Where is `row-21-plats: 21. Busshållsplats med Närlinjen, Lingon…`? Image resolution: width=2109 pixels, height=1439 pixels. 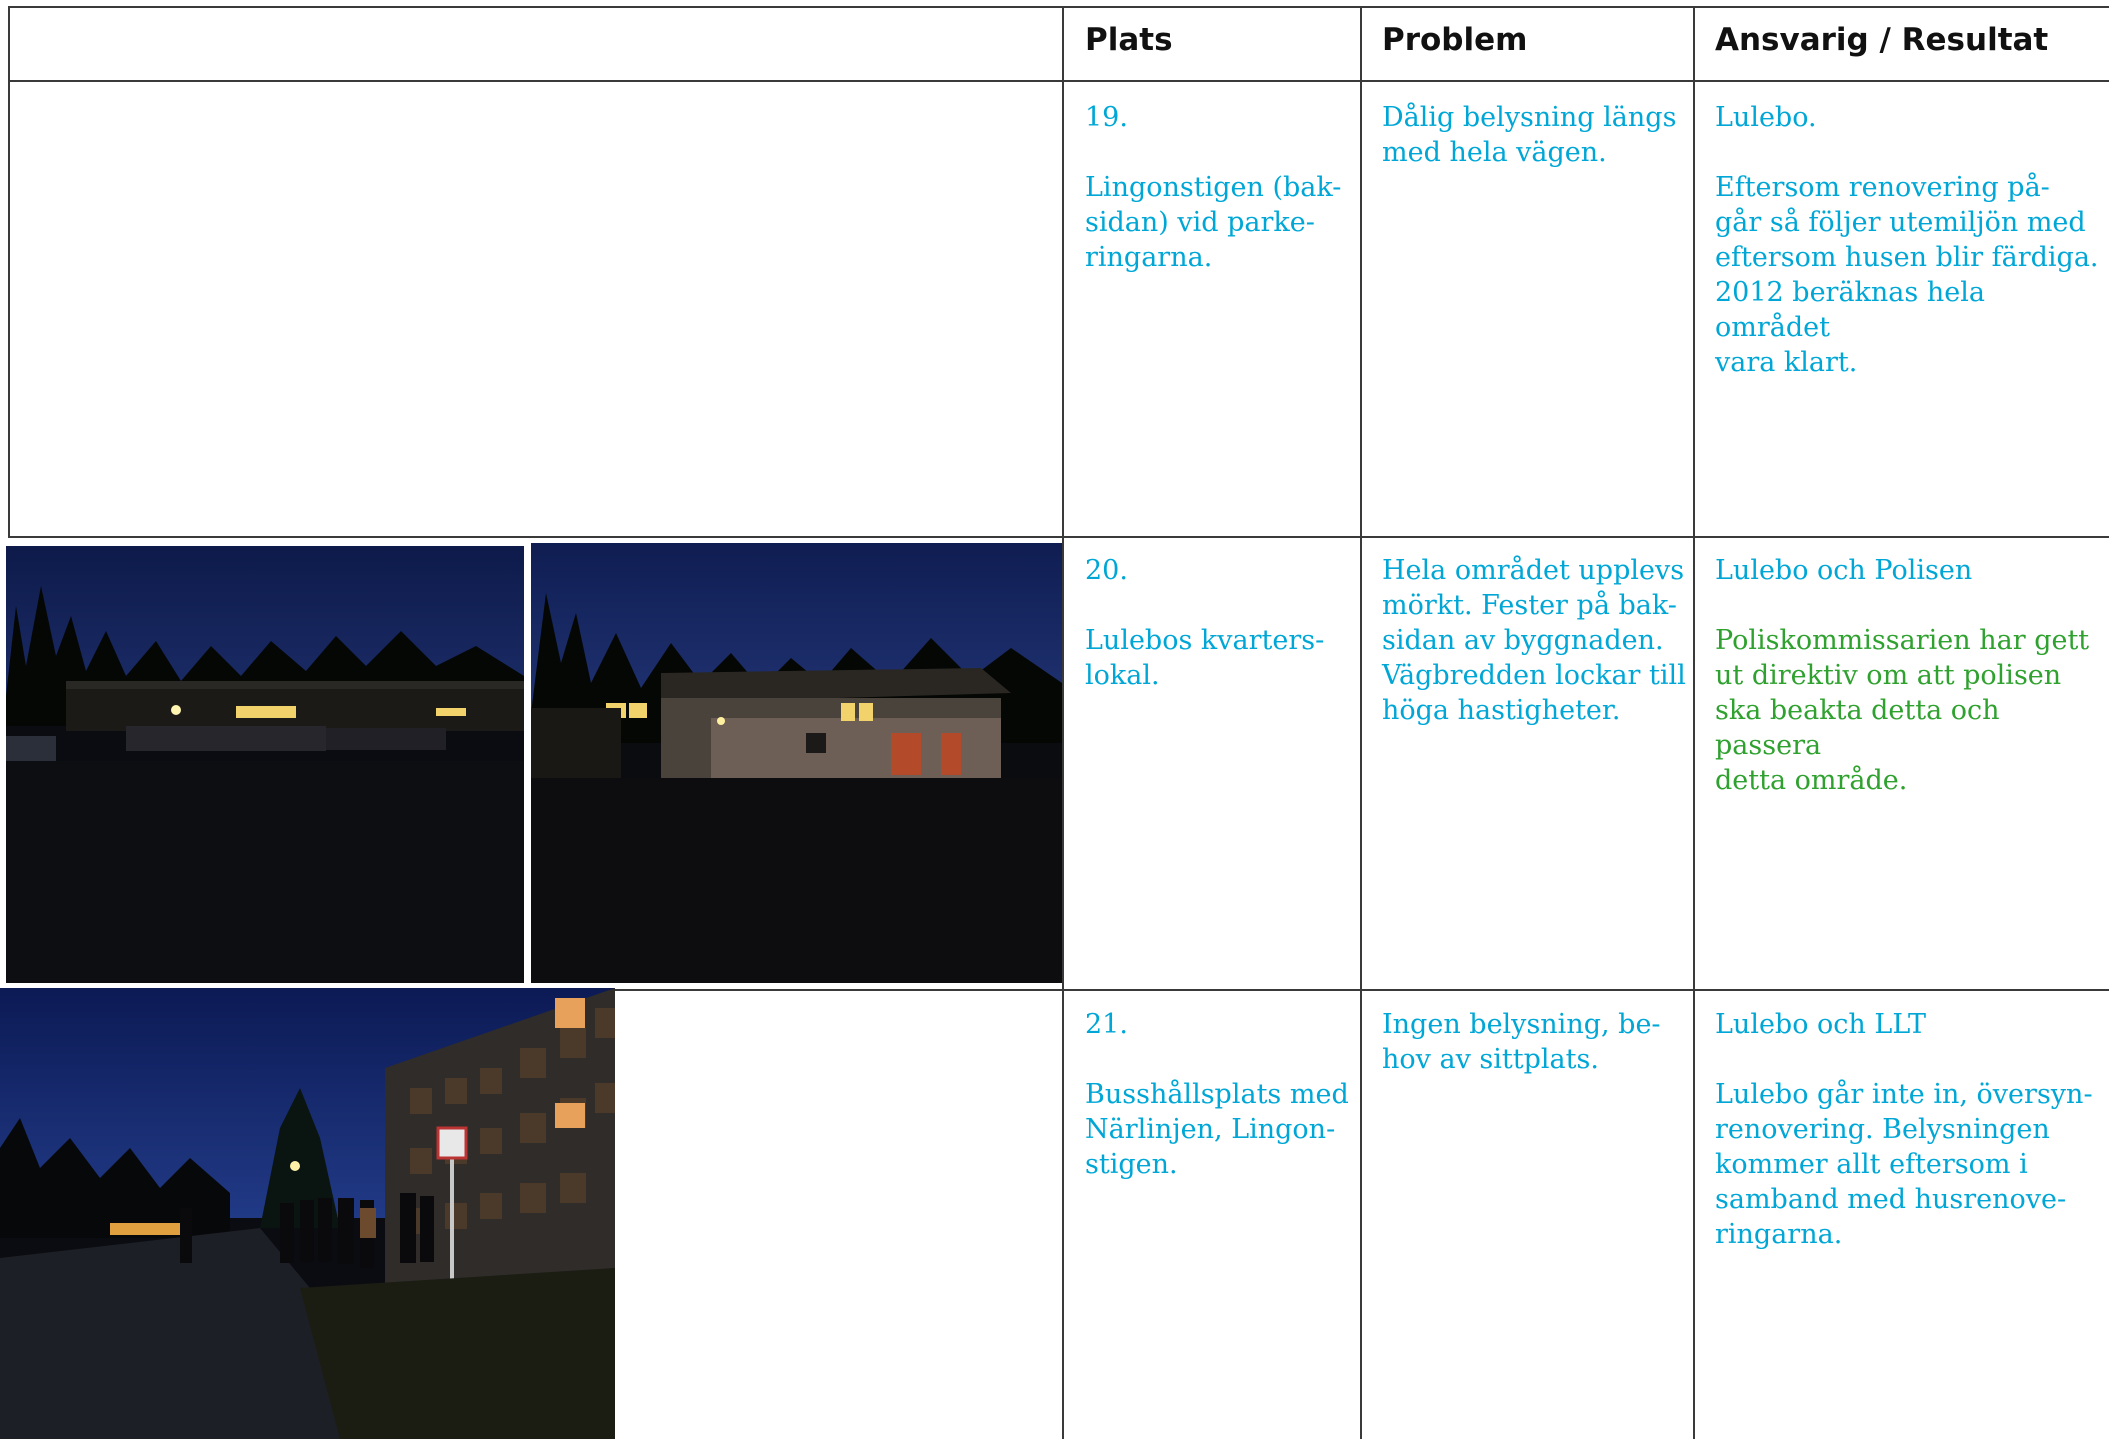
row-21-plats: 21. Busshållsplats med Närlinjen, Lingon… is located at coordinates (1217, 1094).